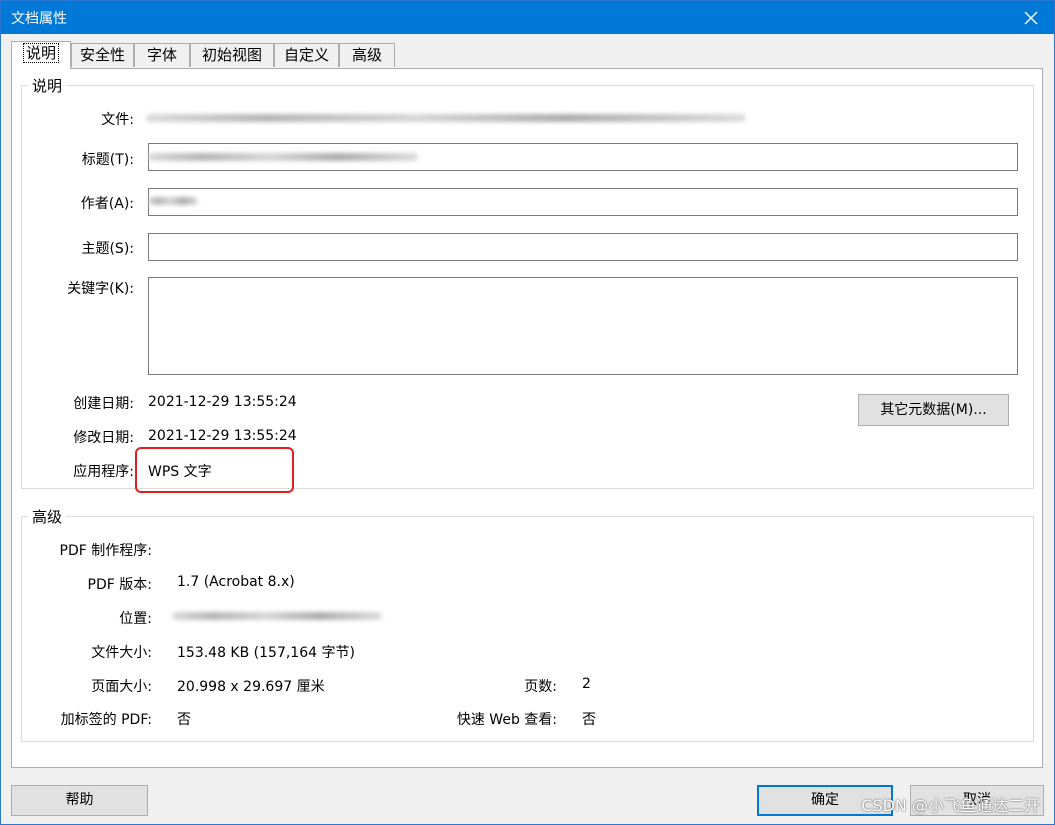 This screenshot has height=825, width=1055. Describe the element at coordinates (121, 653) in the screenshot. I see `file-size-label: 文件大小:` at that location.